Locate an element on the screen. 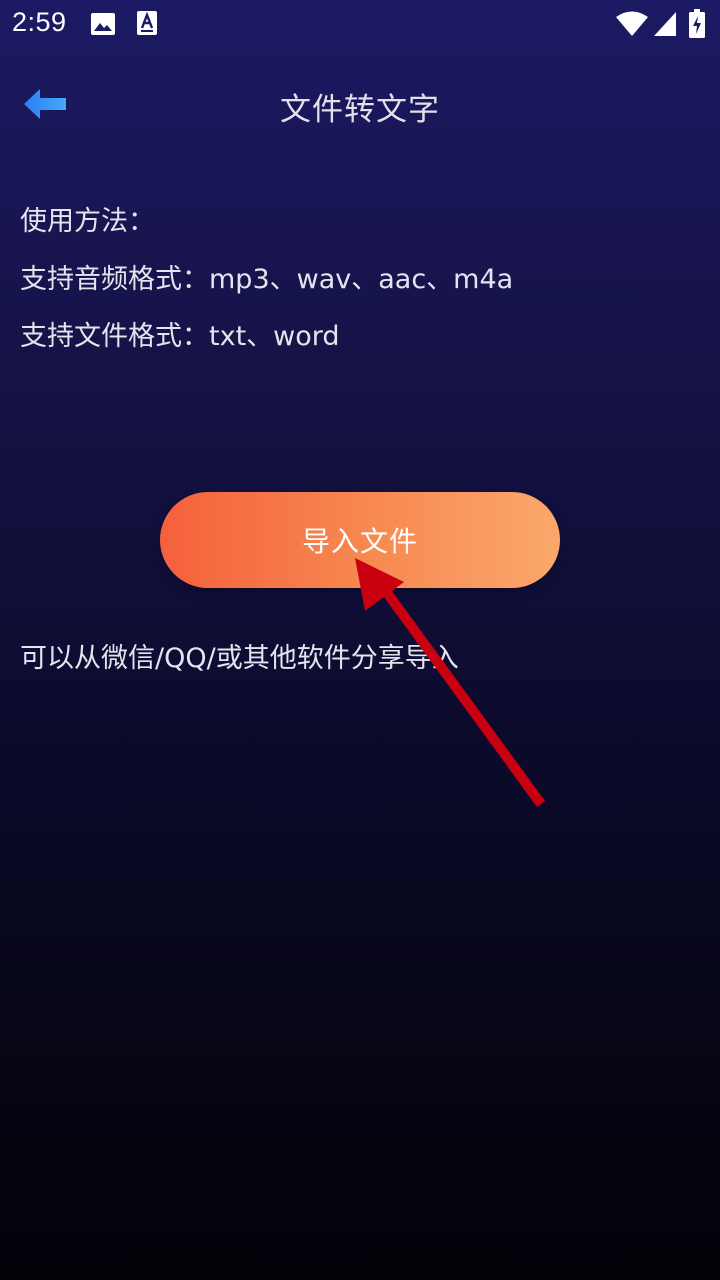 Image resolution: width=720 pixels, height=1280 pixels. file-formats-text: 支持文件格式：txt、word is located at coordinates (180, 336).